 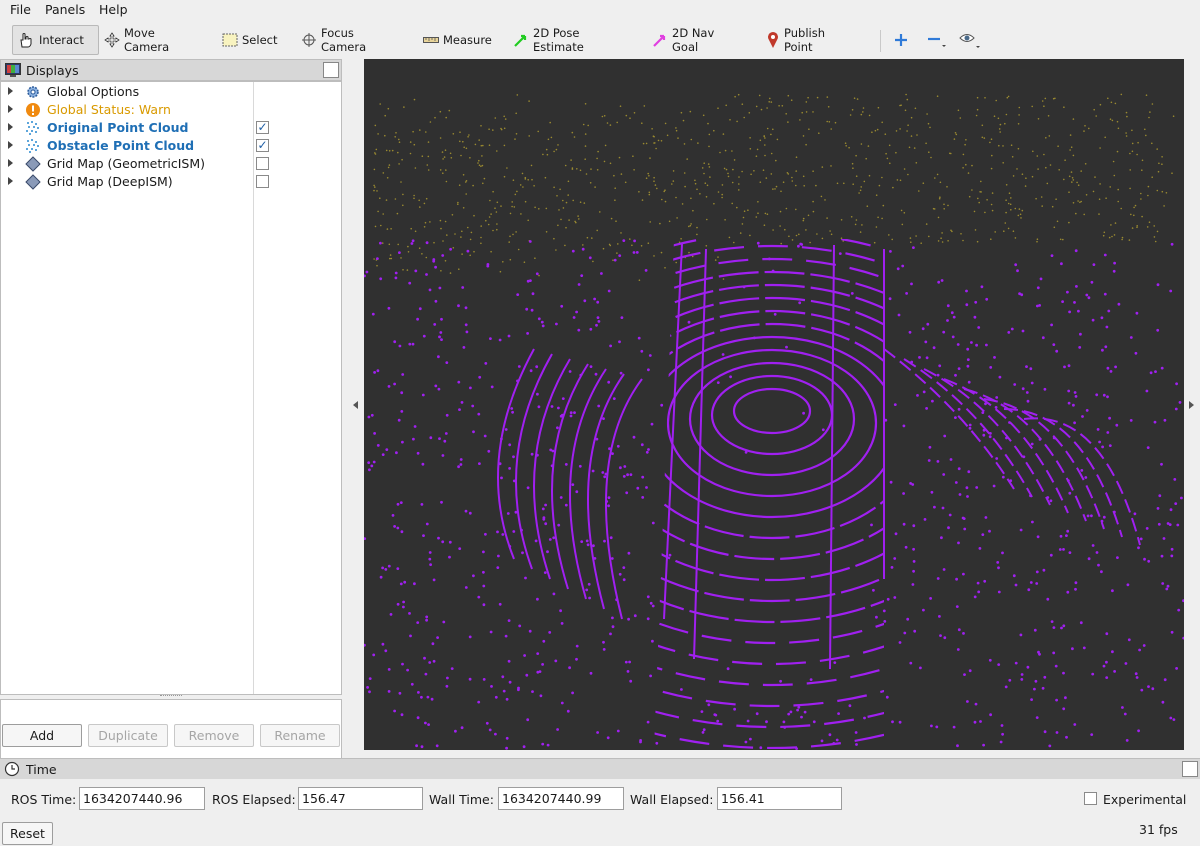 I want to click on wall-time-label: Wall Time:, so click(x=461, y=799).